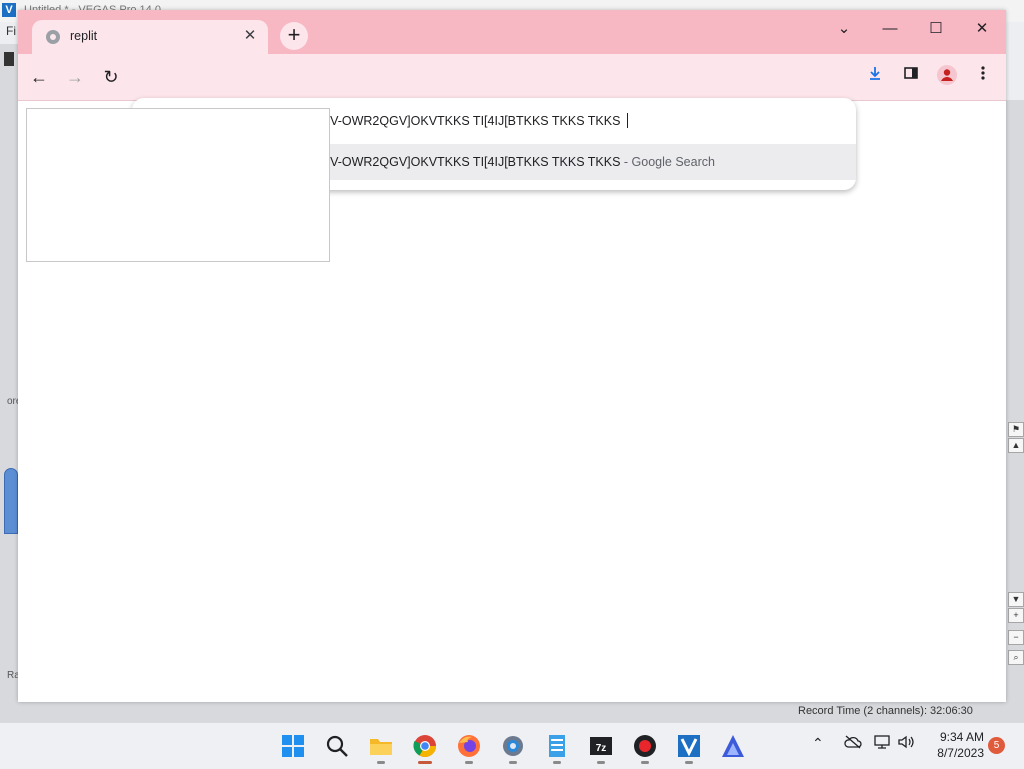  I want to click on tab-search-dropdown-icon: ⌄, so click(844, 30).